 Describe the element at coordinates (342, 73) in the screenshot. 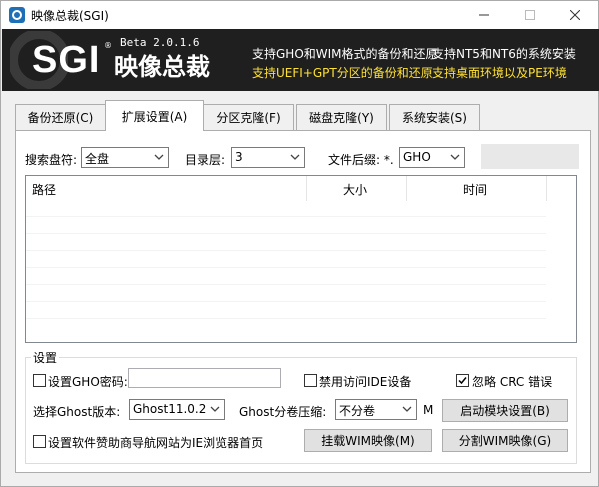

I see `feature-text: 支持UEFI+GPT分区的备份和还原` at that location.